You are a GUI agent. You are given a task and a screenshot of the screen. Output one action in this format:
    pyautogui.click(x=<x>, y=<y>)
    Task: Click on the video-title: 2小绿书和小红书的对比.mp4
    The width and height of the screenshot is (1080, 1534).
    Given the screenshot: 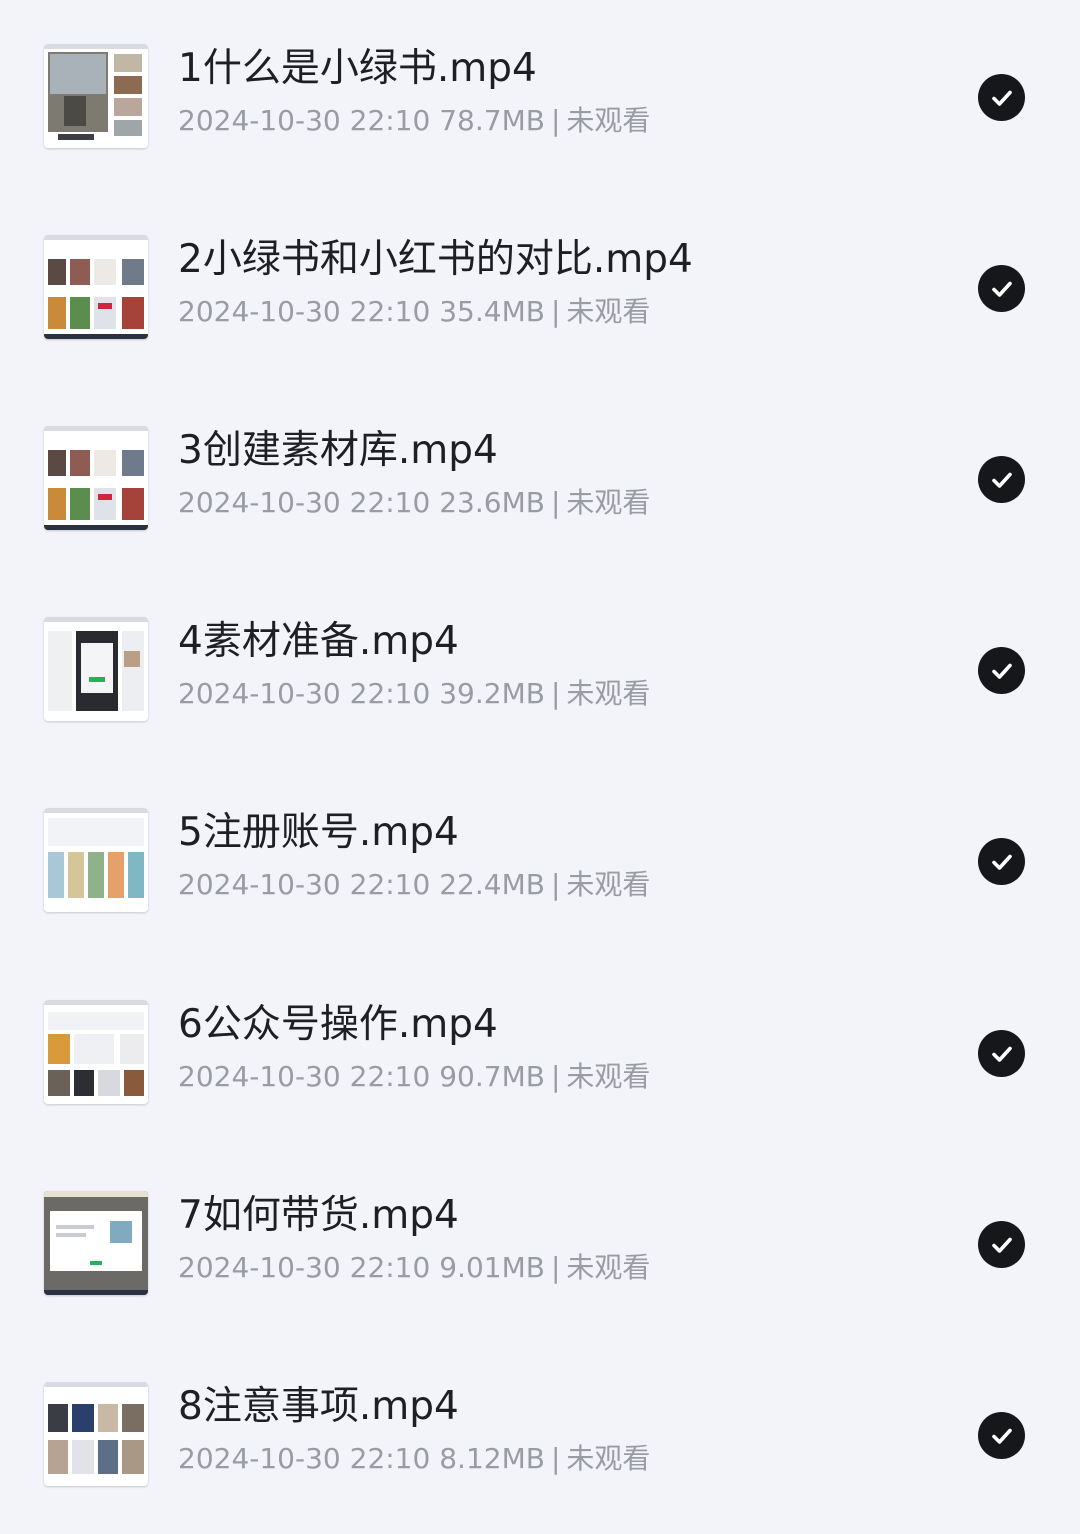 What is the action you would take?
    pyautogui.click(x=435, y=260)
    